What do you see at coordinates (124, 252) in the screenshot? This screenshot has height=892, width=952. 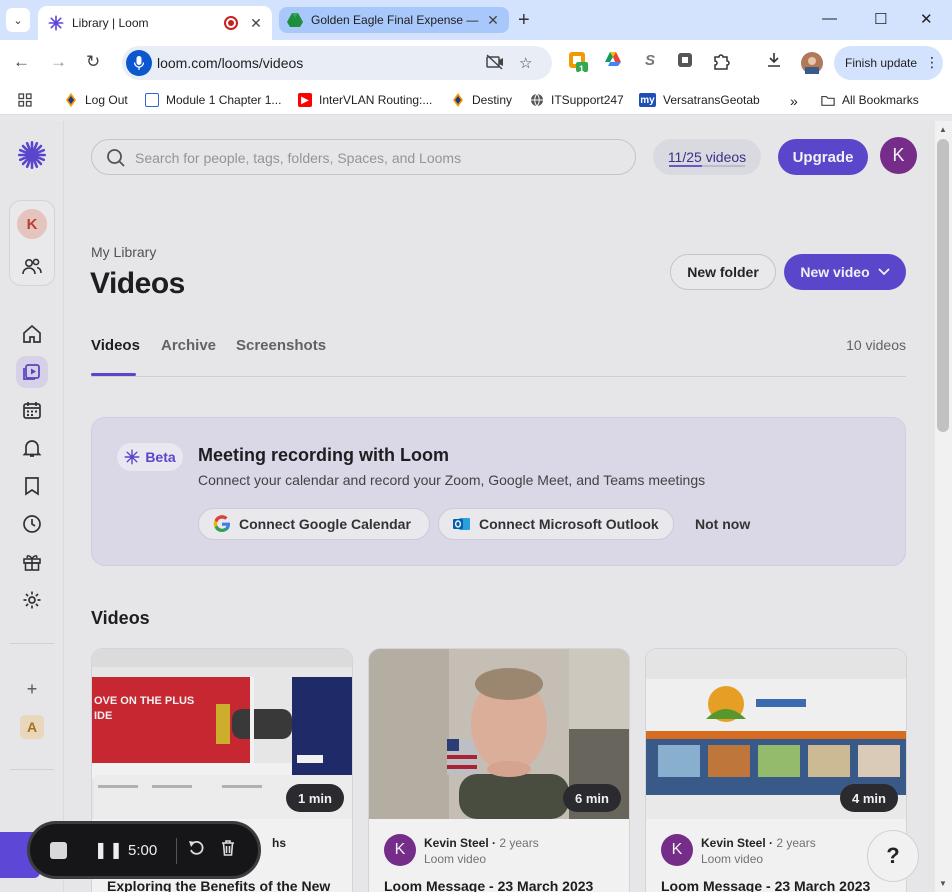 I see `breadcrumb: My Library` at bounding box center [124, 252].